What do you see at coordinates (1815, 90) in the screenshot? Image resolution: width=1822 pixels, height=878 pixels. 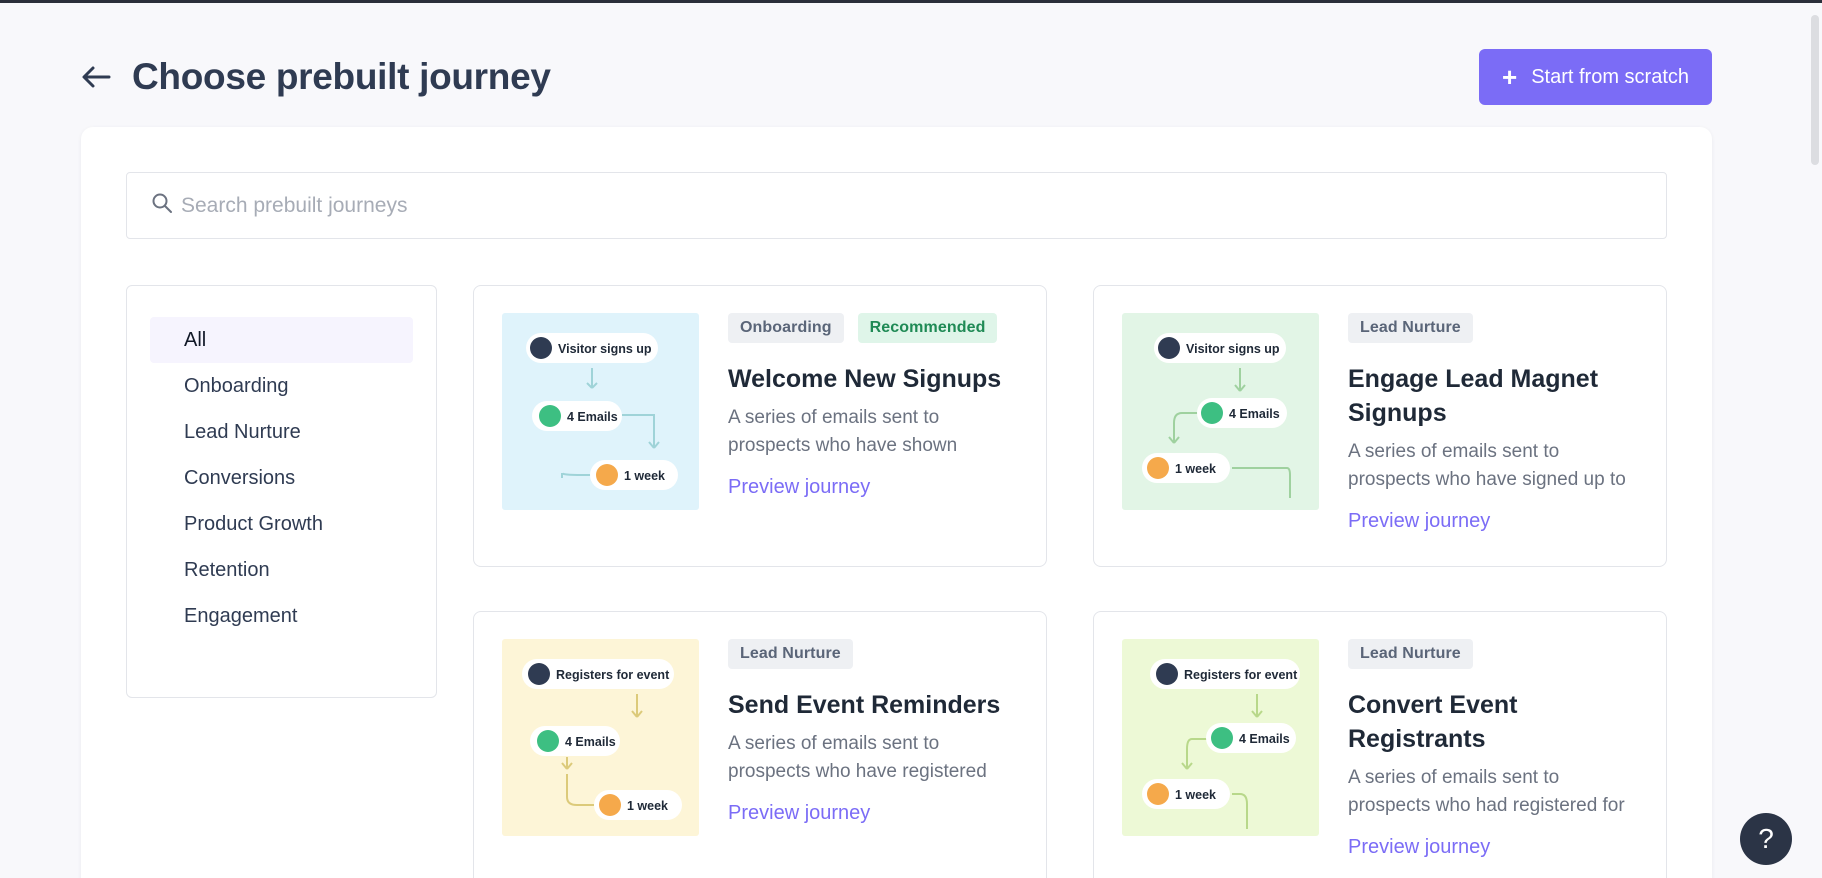 I see `scrollbar` at bounding box center [1815, 90].